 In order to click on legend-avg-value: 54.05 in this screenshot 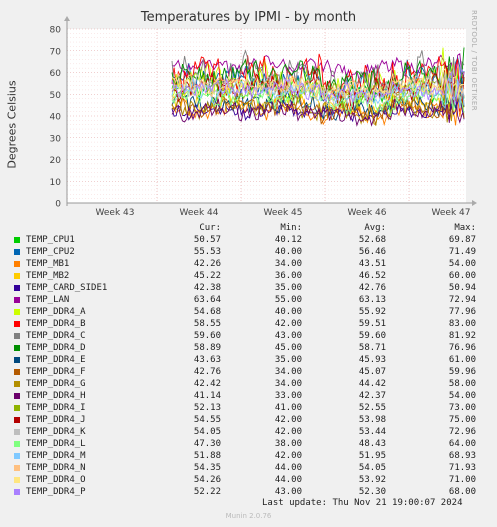, I will do `click(372, 468)`.